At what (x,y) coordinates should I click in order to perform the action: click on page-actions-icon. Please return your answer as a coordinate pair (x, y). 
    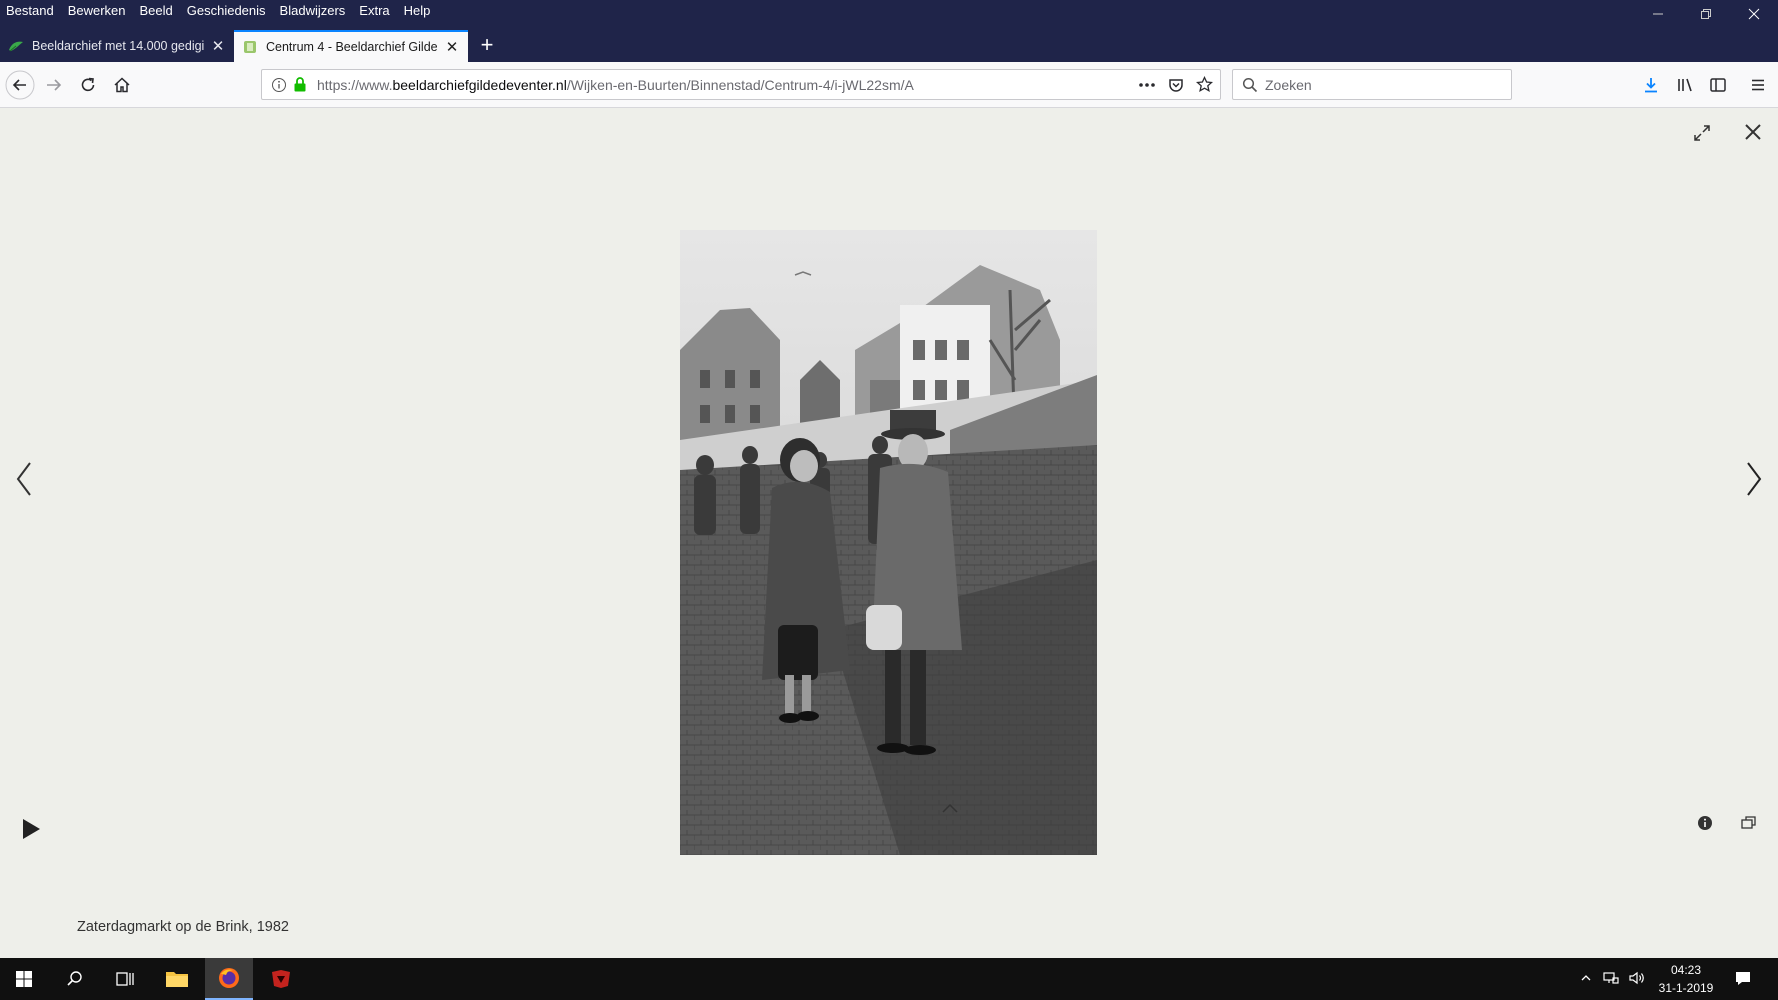
    Looking at the image, I should click on (1147, 85).